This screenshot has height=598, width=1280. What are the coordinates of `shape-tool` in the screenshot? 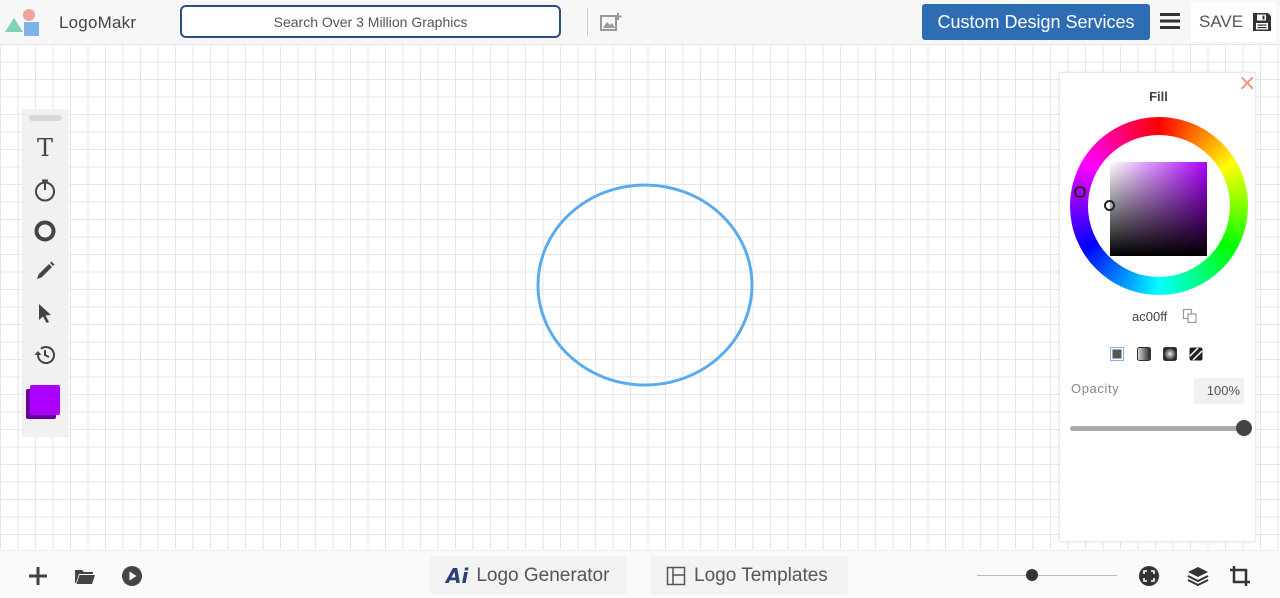 It's located at (45, 231).